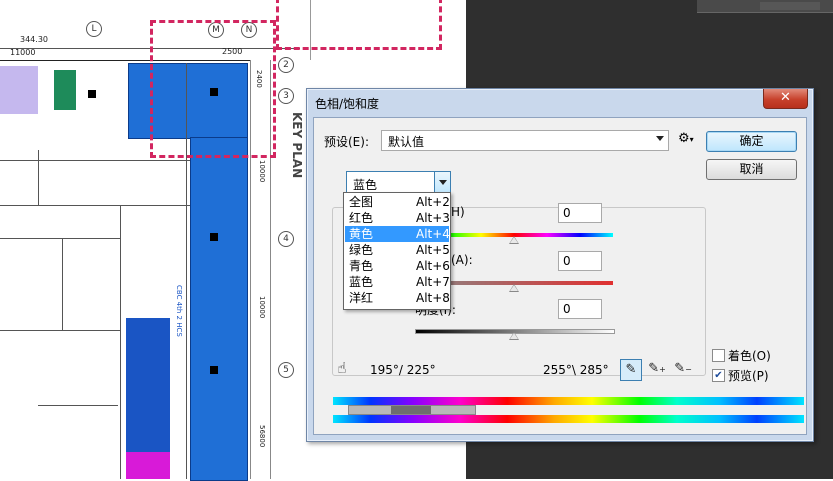  What do you see at coordinates (514, 288) in the screenshot?
I see `saturation-slider-thumb` at bounding box center [514, 288].